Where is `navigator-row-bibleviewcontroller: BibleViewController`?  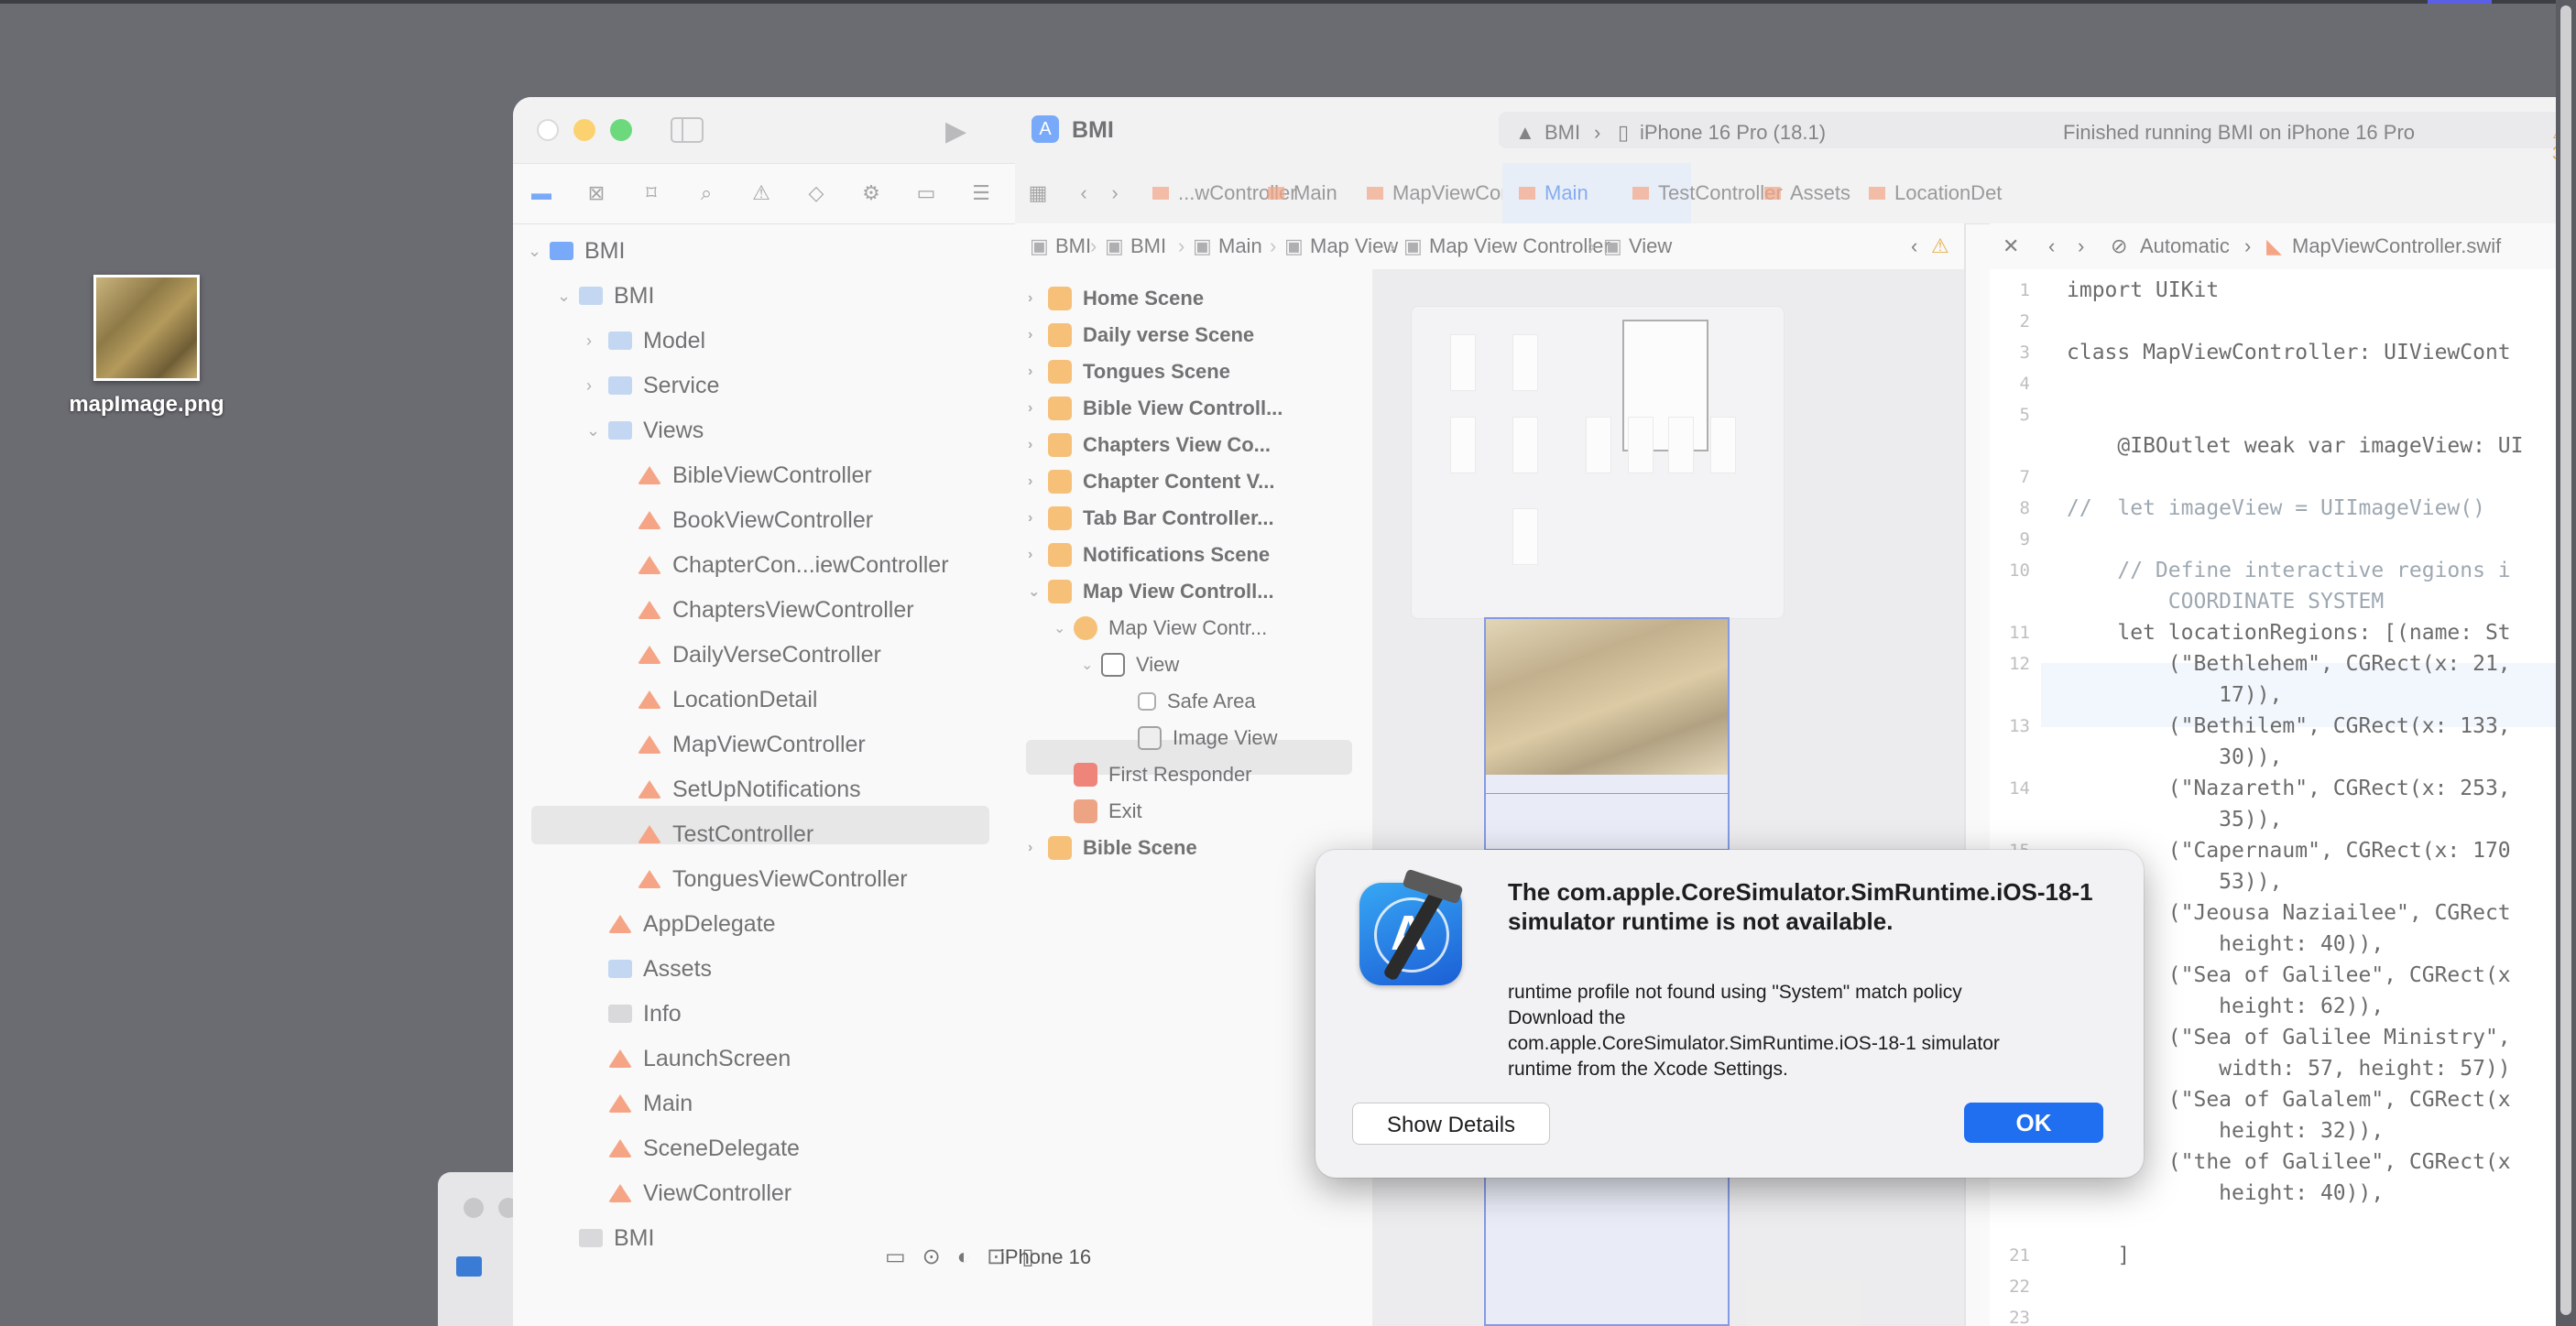
navigator-row-bibleviewcontroller: BibleViewController is located at coordinates (744, 475).